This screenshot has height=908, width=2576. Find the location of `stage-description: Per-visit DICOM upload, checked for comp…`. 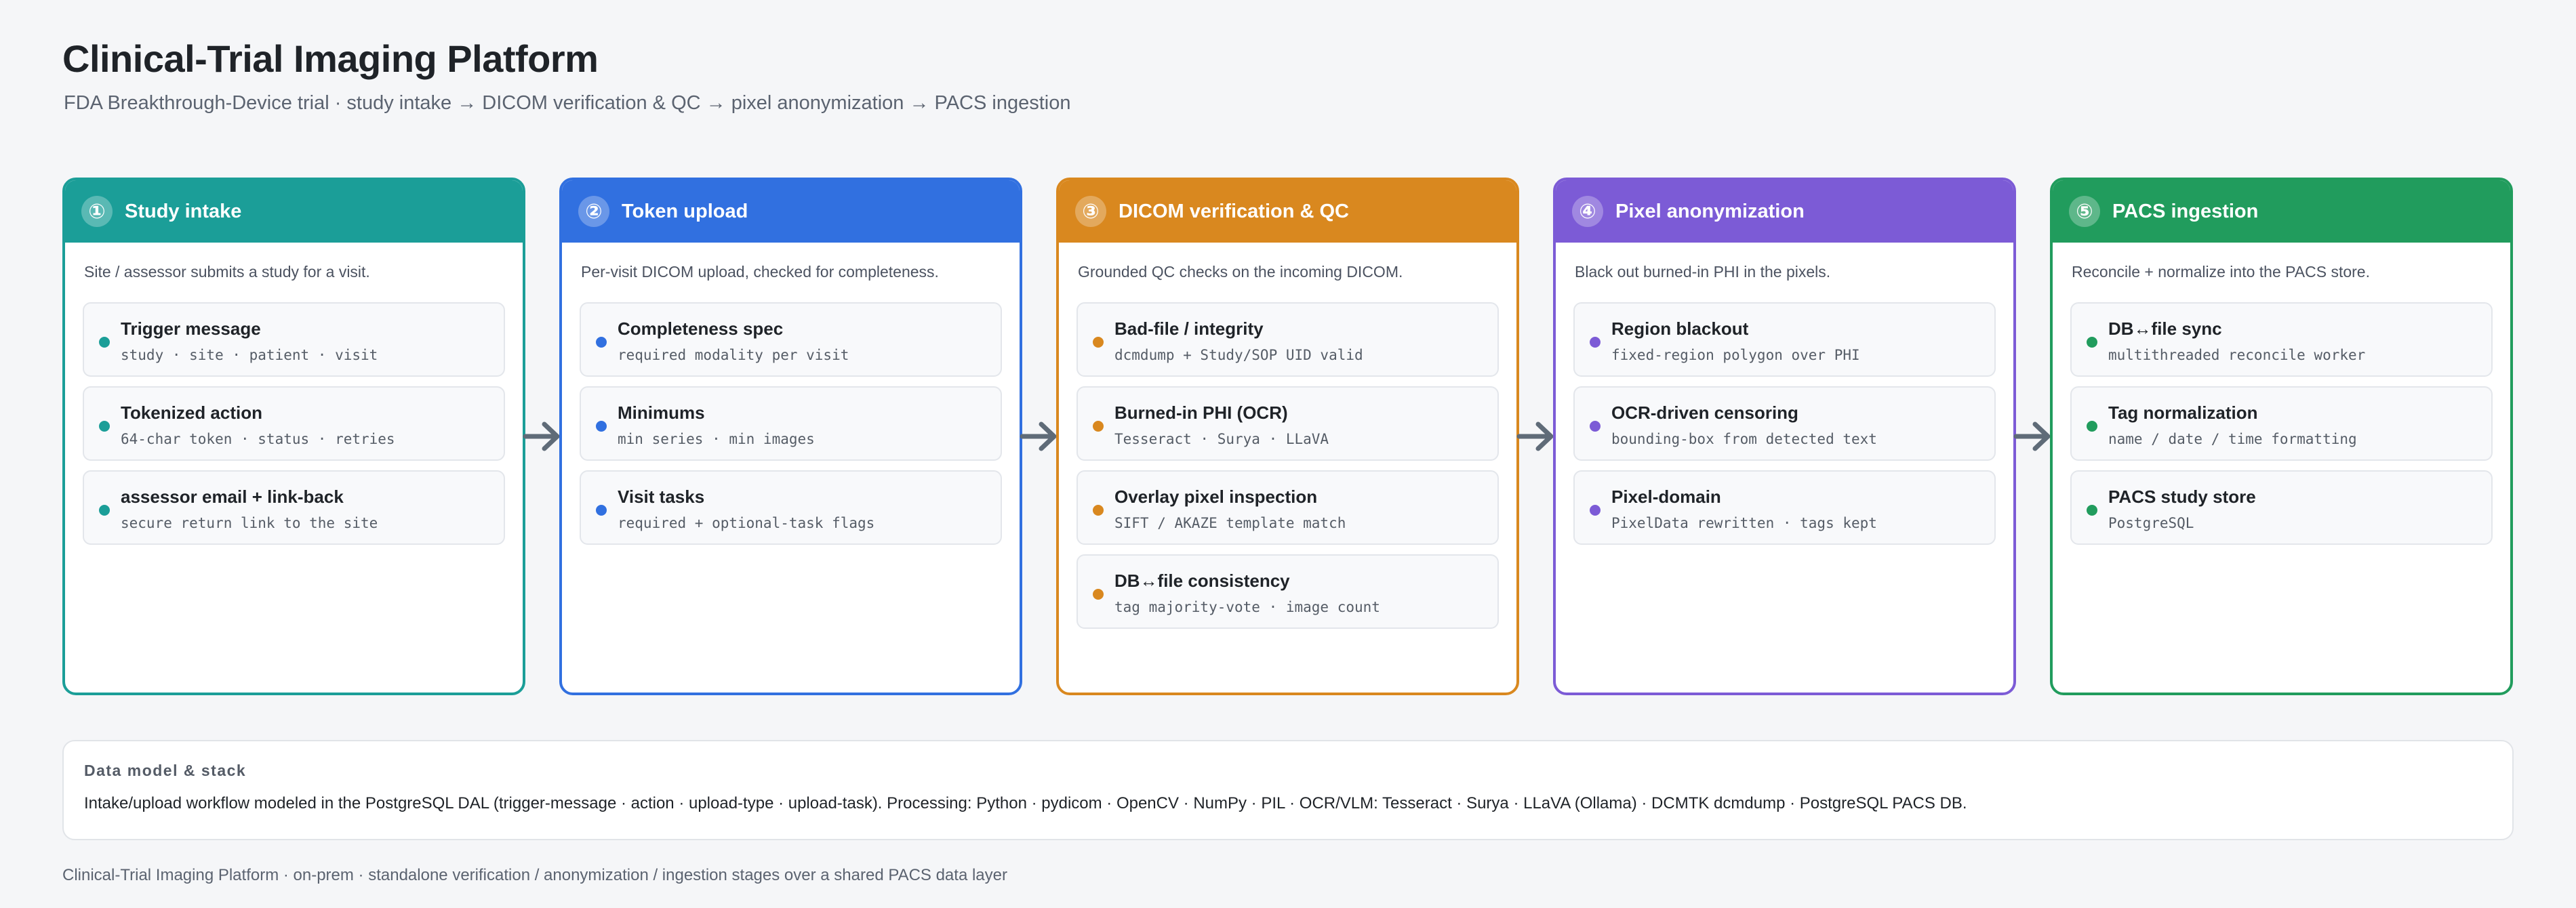

stage-description: Per-visit DICOM upload, checked for comp… is located at coordinates (760, 272).